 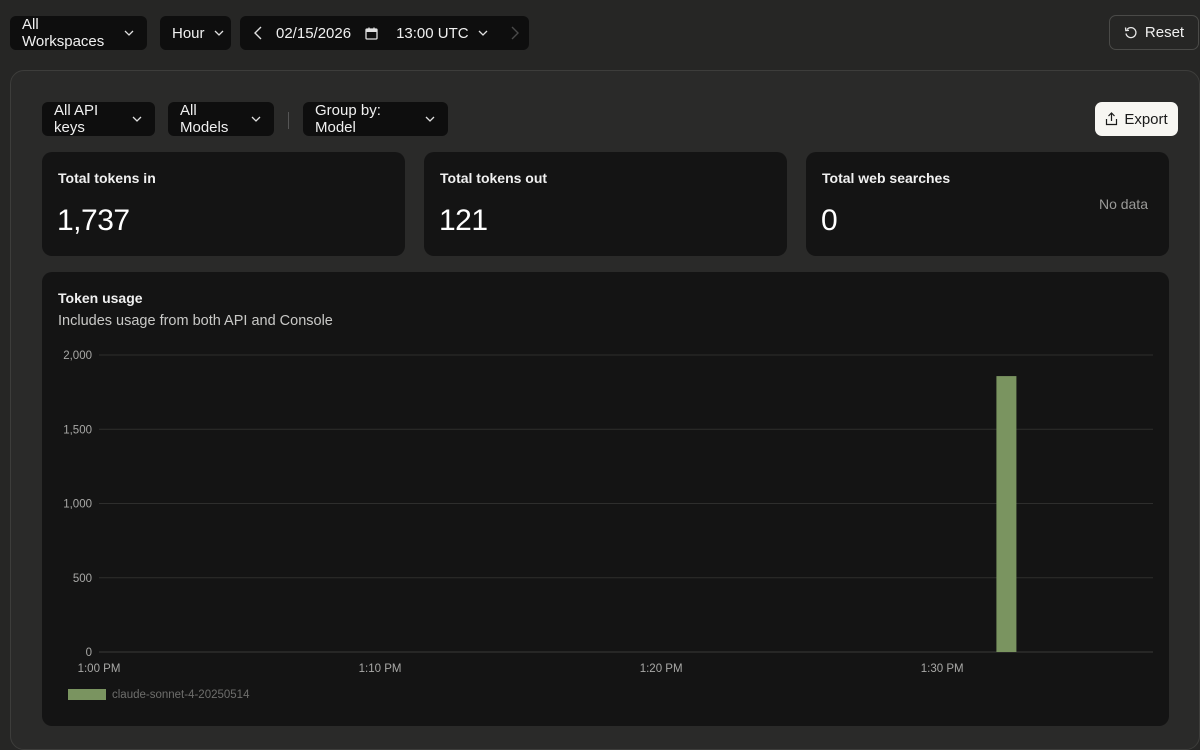 What do you see at coordinates (463, 220) in the screenshot?
I see `stat-card-value: 121` at bounding box center [463, 220].